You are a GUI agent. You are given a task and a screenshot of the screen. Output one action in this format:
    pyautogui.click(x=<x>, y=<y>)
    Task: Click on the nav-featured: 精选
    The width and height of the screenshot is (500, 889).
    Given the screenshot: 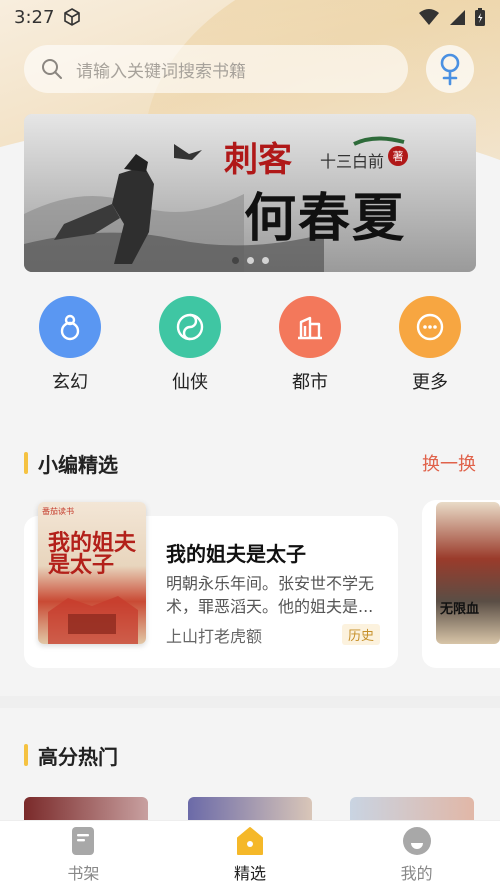 What is the action you would take?
    pyautogui.click(x=250, y=855)
    